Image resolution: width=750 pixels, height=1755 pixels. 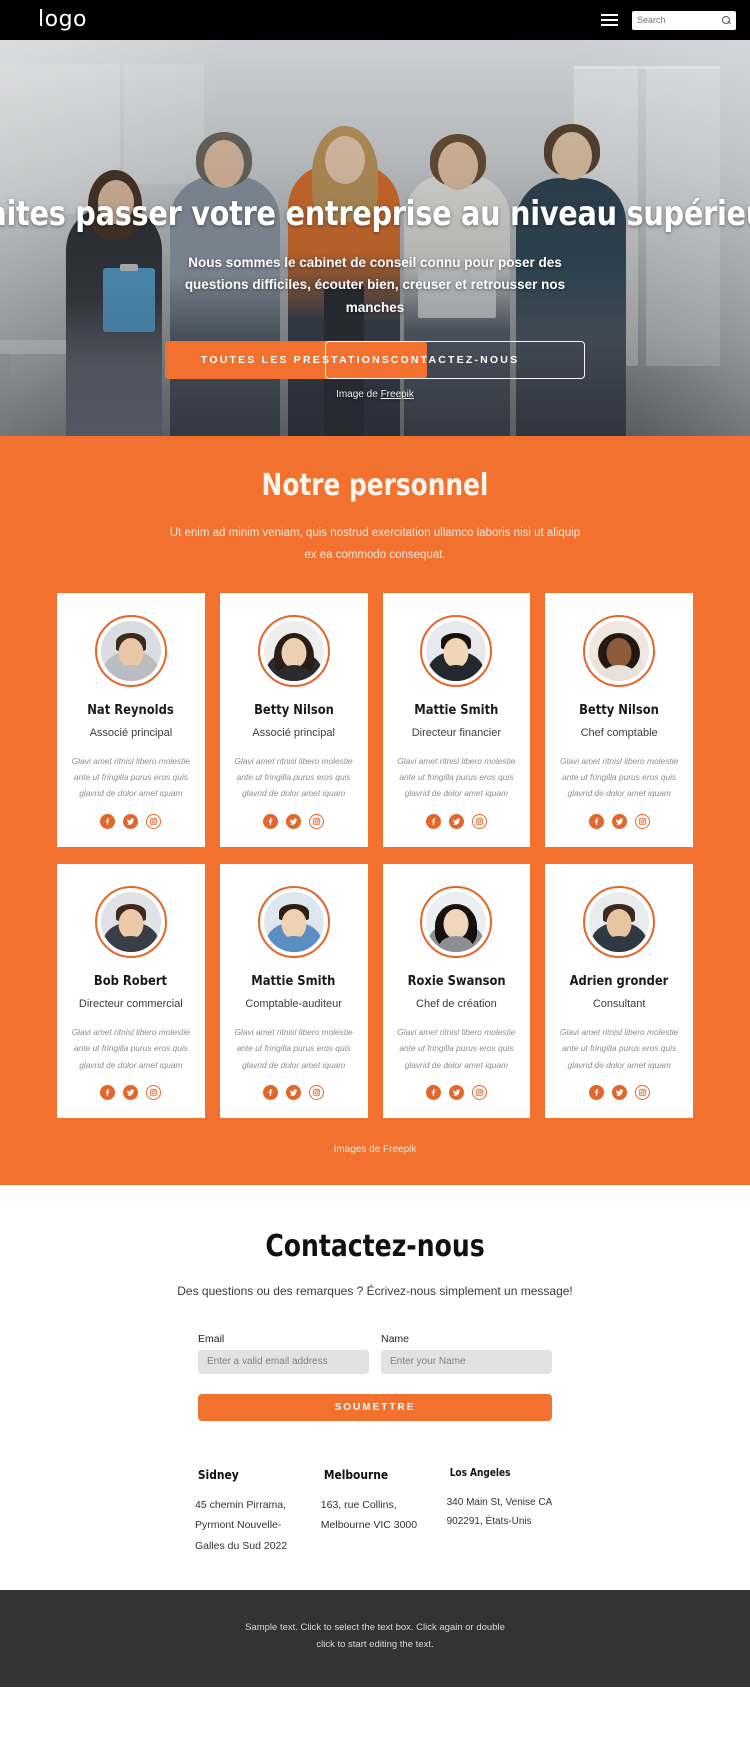 I want to click on office-city: Melbourne, so click(x=355, y=1474).